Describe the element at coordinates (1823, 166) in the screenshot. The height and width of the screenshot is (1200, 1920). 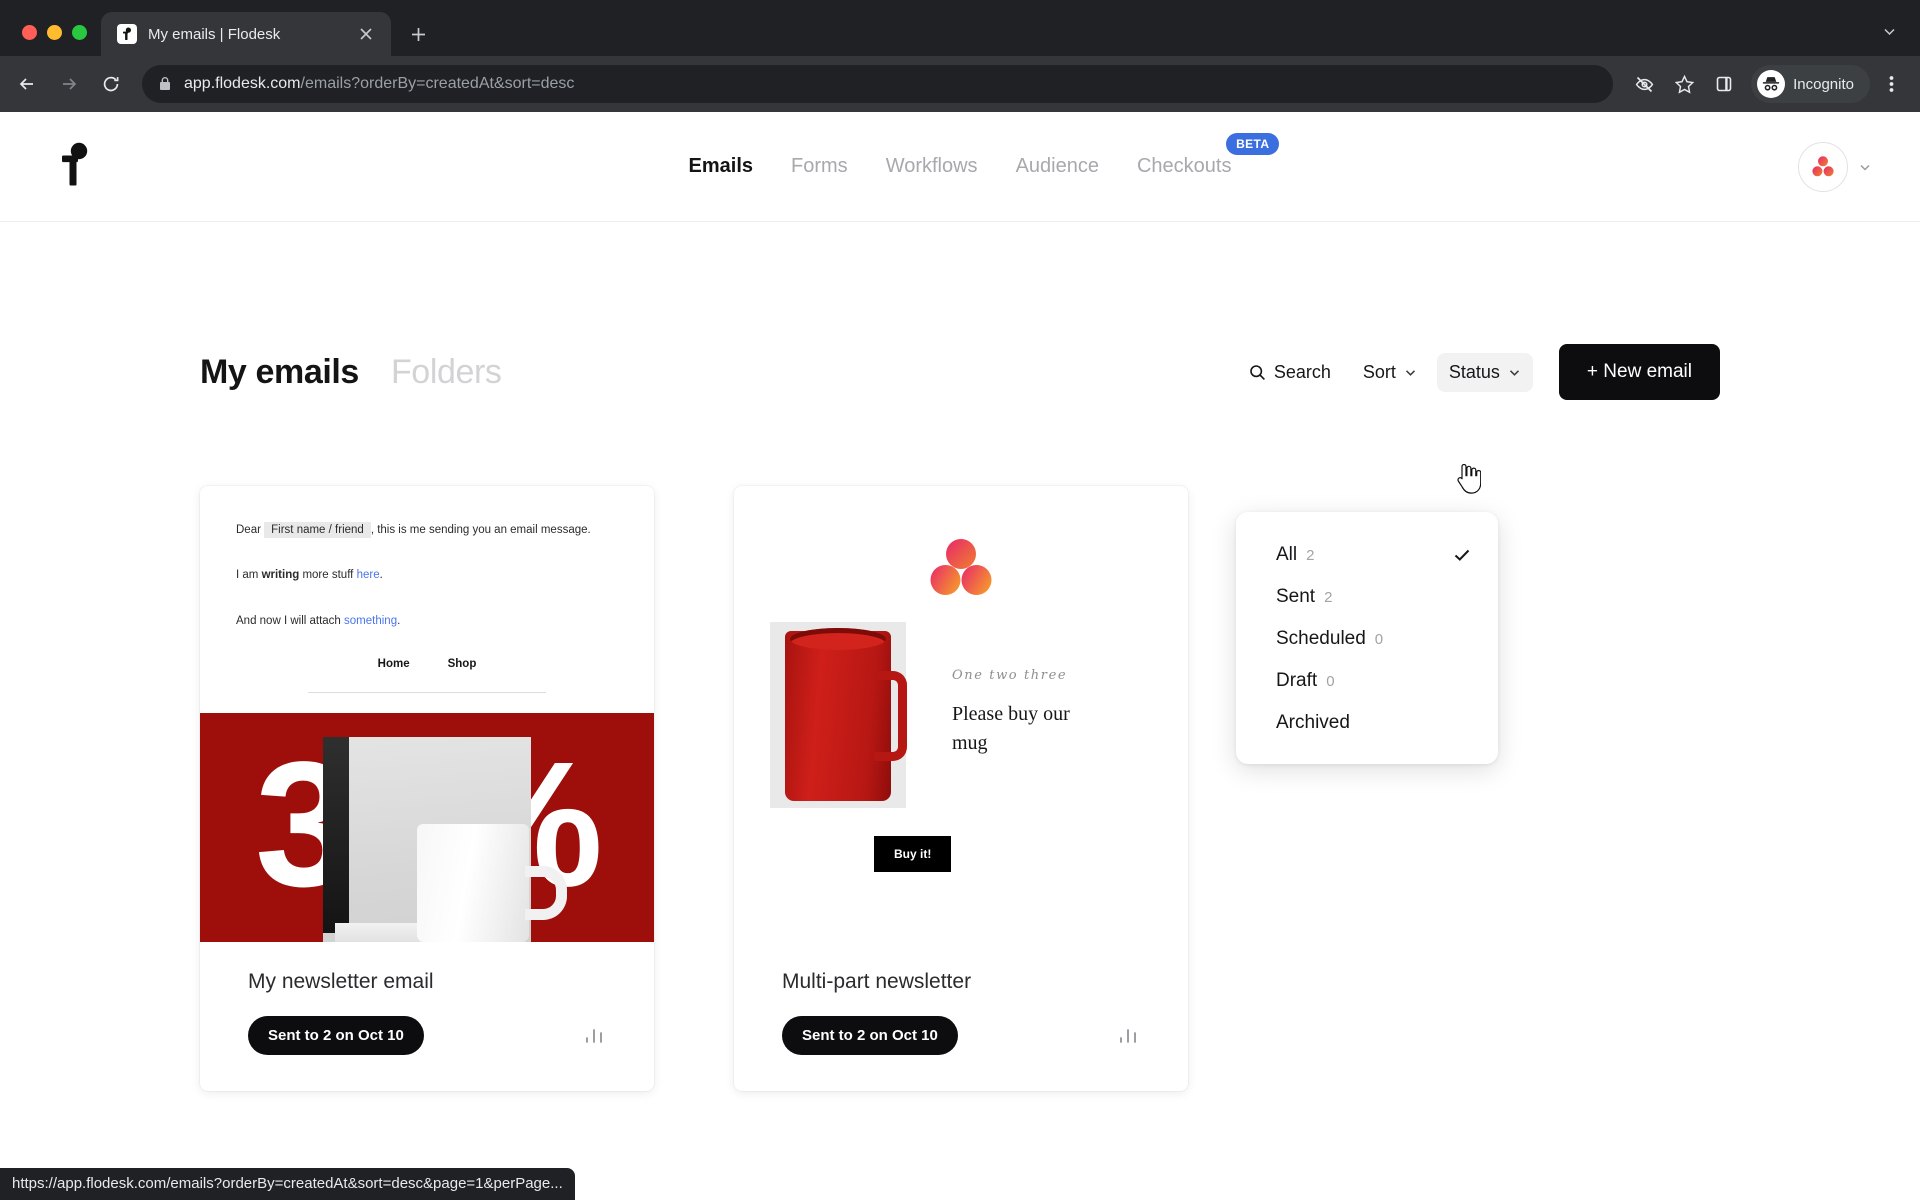
I see `avatar` at that location.